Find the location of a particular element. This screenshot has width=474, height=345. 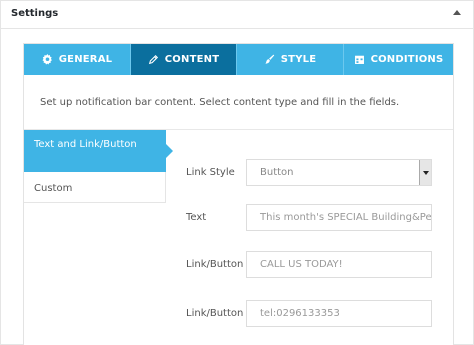

content-type-menu: Text and Link/Button Custom is located at coordinates (98, 166).